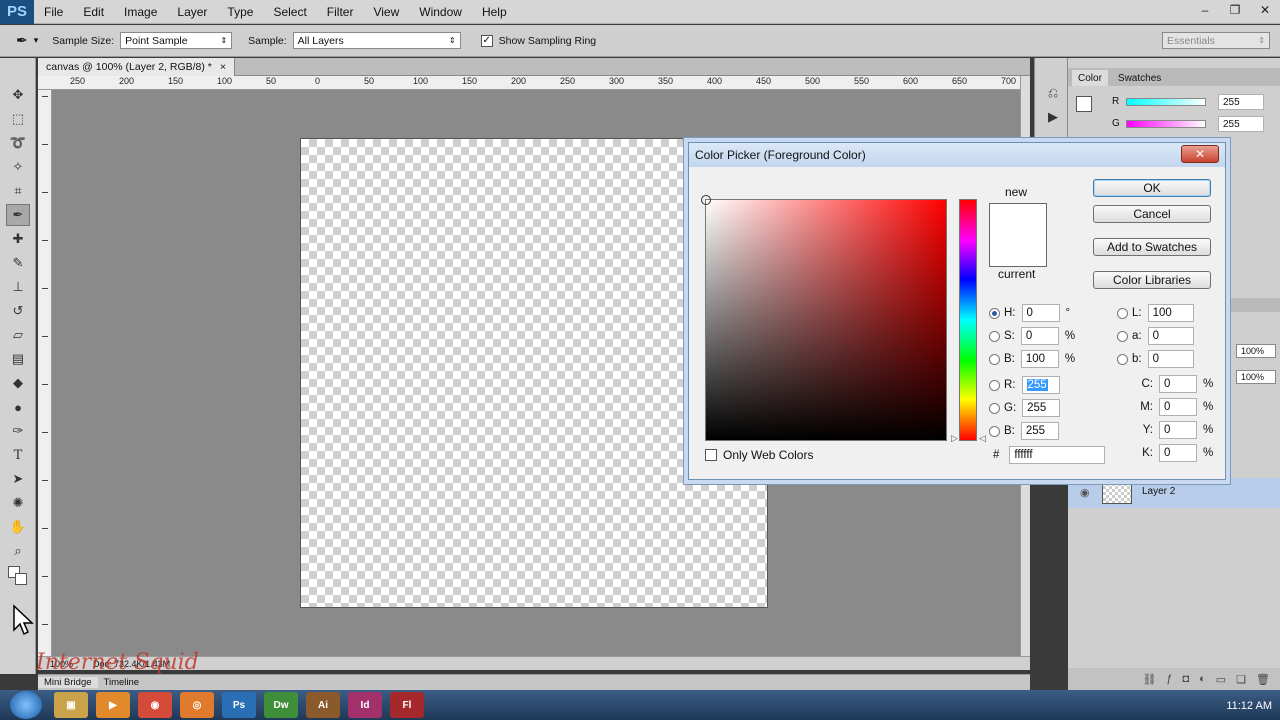 This screenshot has height=720, width=1280. I want to click on document-tab: canvas @ 100% (Layer 2, RGB/8) * ×, so click(137, 67).